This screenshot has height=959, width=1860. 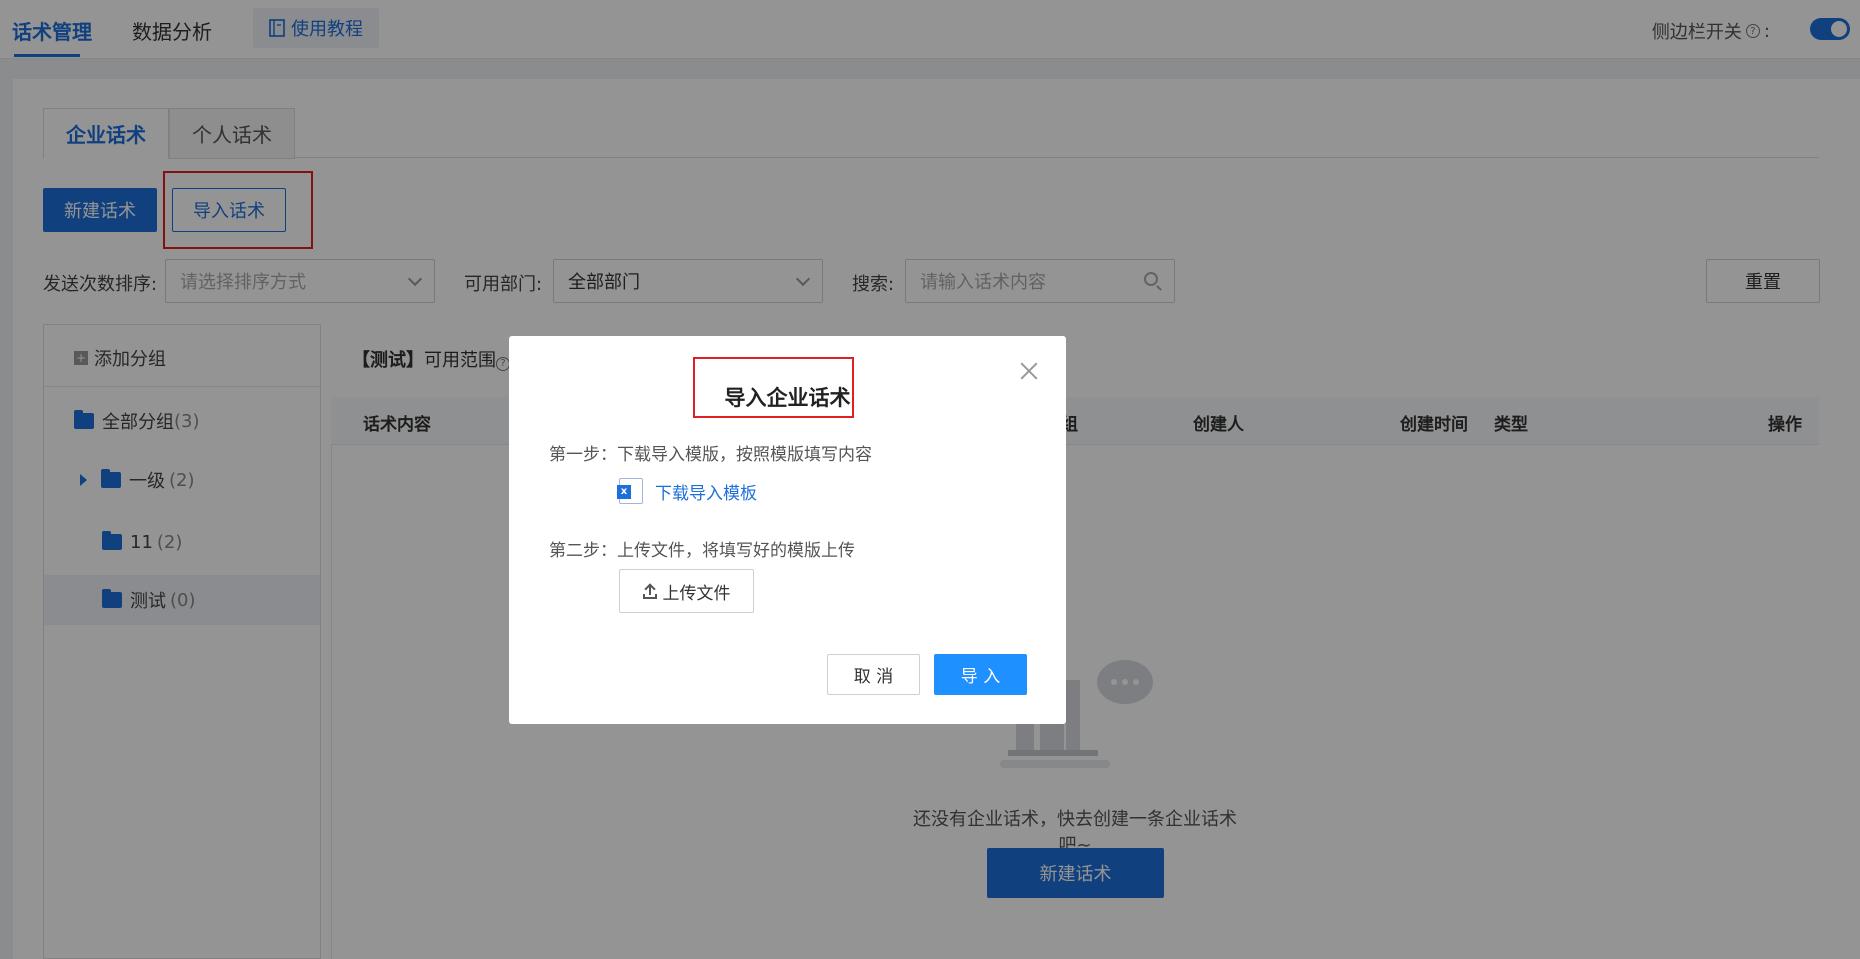 What do you see at coordinates (710, 455) in the screenshot?
I see `step1-text: 第一步：下载导入模版，按照模版填写内容` at bounding box center [710, 455].